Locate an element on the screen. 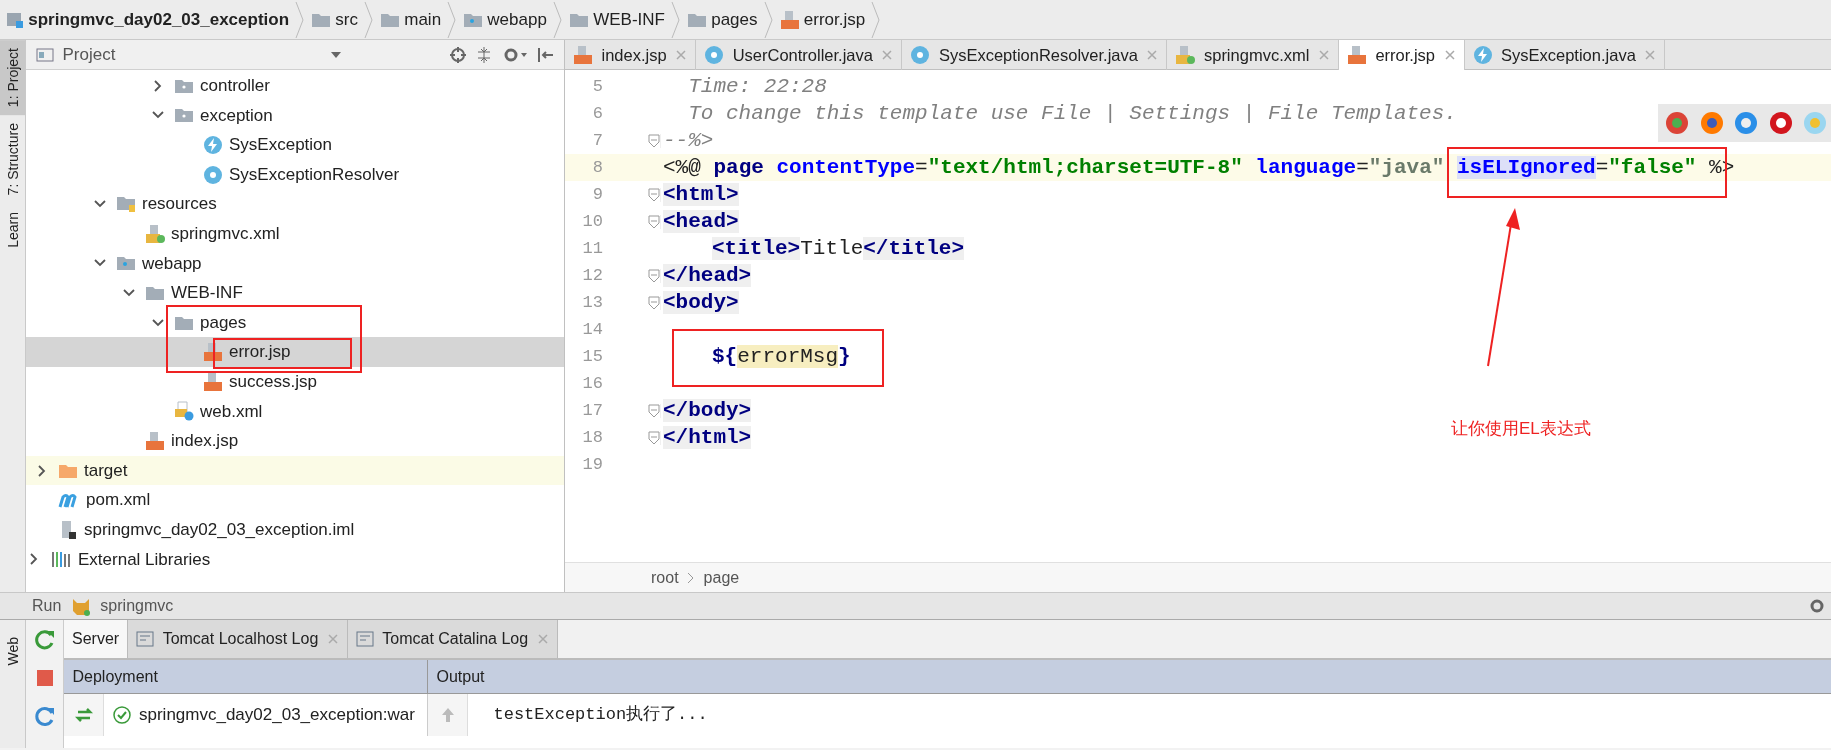  breadcrumb-item: src is located at coordinates (334, 20).